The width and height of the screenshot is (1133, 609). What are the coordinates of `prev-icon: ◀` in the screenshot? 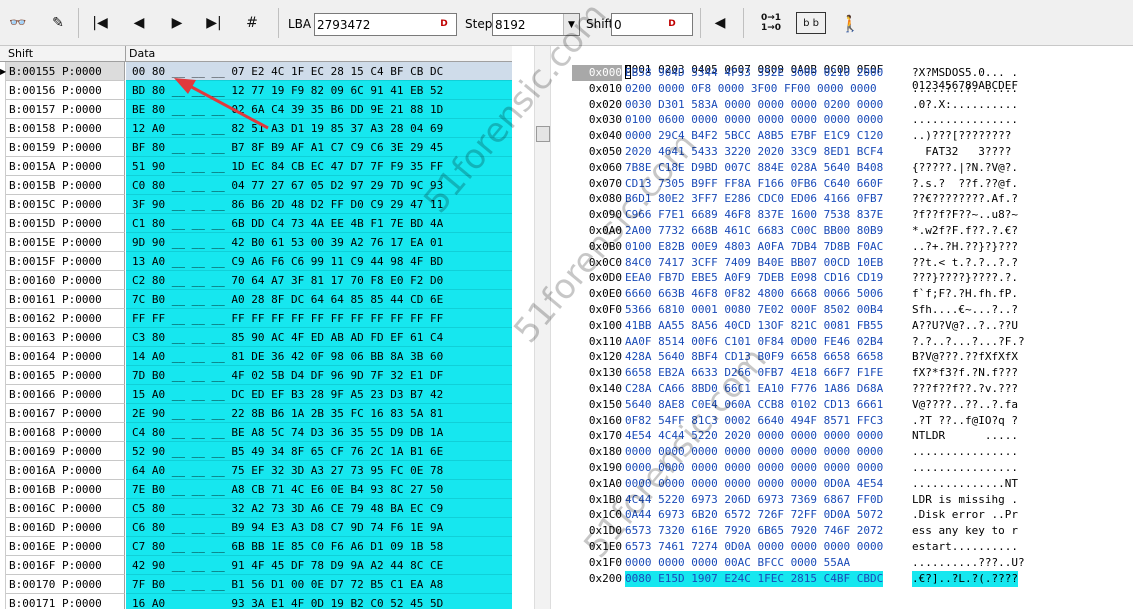 It's located at (139, 23).